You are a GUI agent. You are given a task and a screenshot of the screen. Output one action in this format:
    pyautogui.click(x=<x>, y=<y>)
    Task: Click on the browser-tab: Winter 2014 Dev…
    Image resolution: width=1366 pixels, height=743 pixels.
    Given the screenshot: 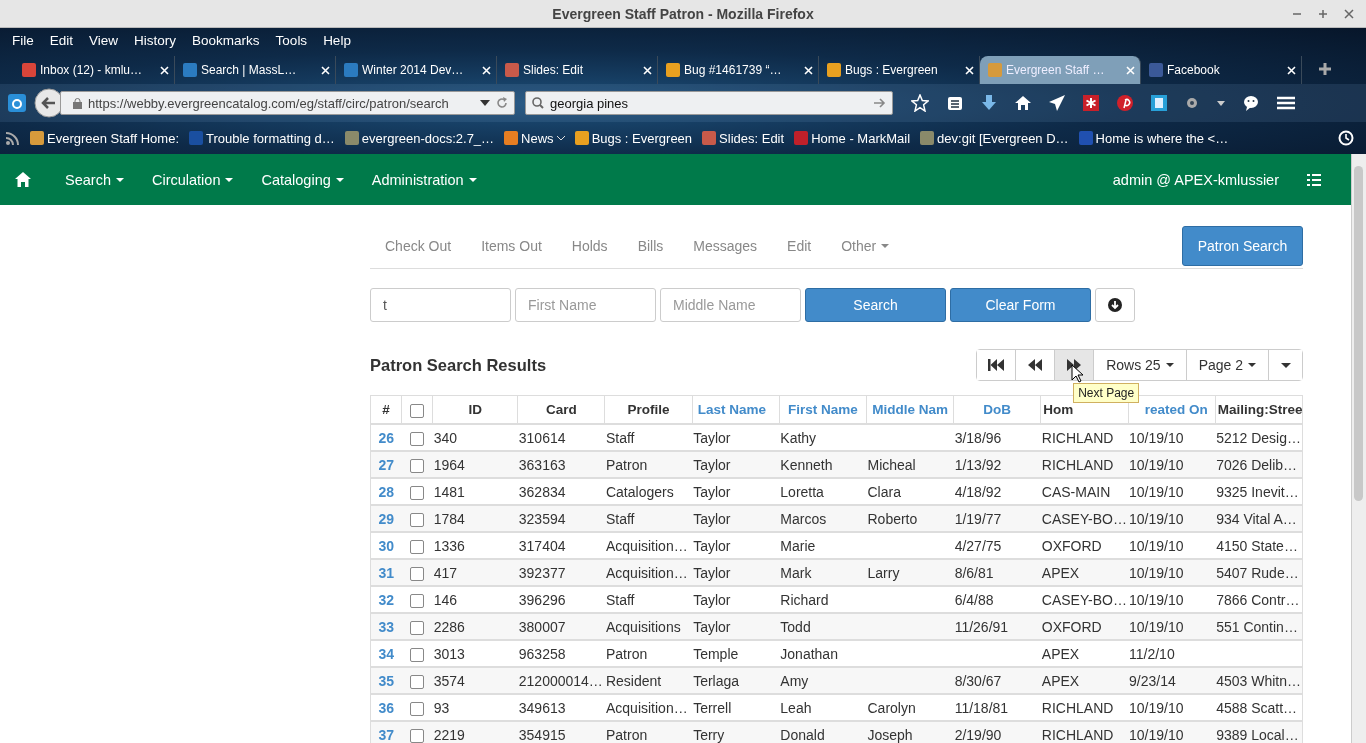 What is the action you would take?
    pyautogui.click(x=416, y=70)
    